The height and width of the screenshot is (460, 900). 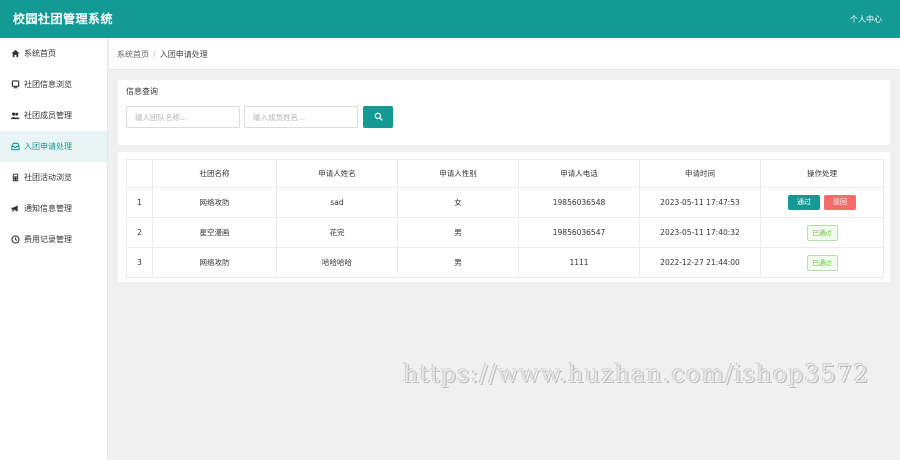 What do you see at coordinates (48, 177) in the screenshot?
I see `sidebar-item-label: 社团活动浏览` at bounding box center [48, 177].